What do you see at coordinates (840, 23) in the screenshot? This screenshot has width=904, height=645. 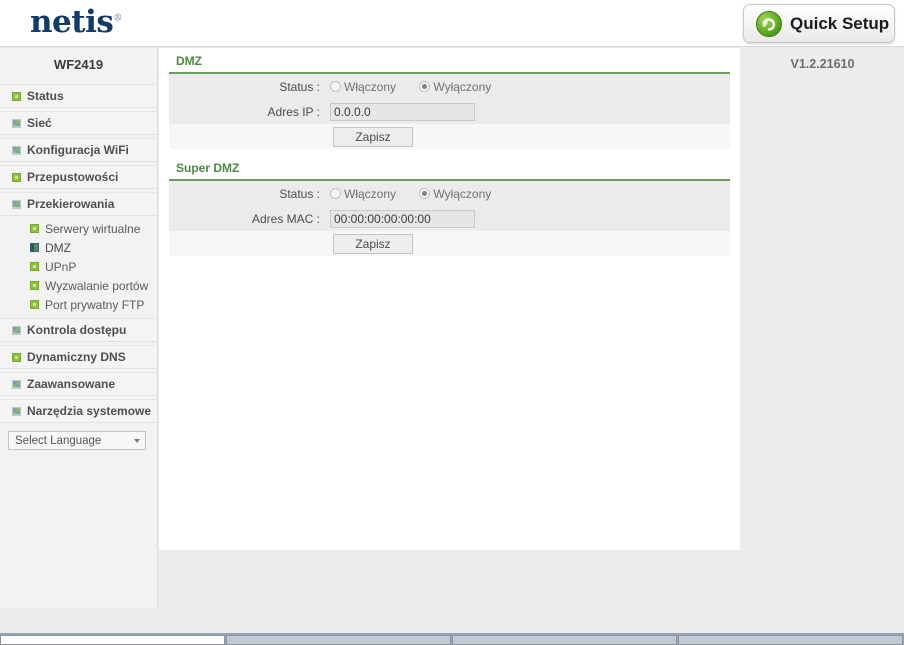 I see `quick-setup-label: Quick Setup` at bounding box center [840, 23].